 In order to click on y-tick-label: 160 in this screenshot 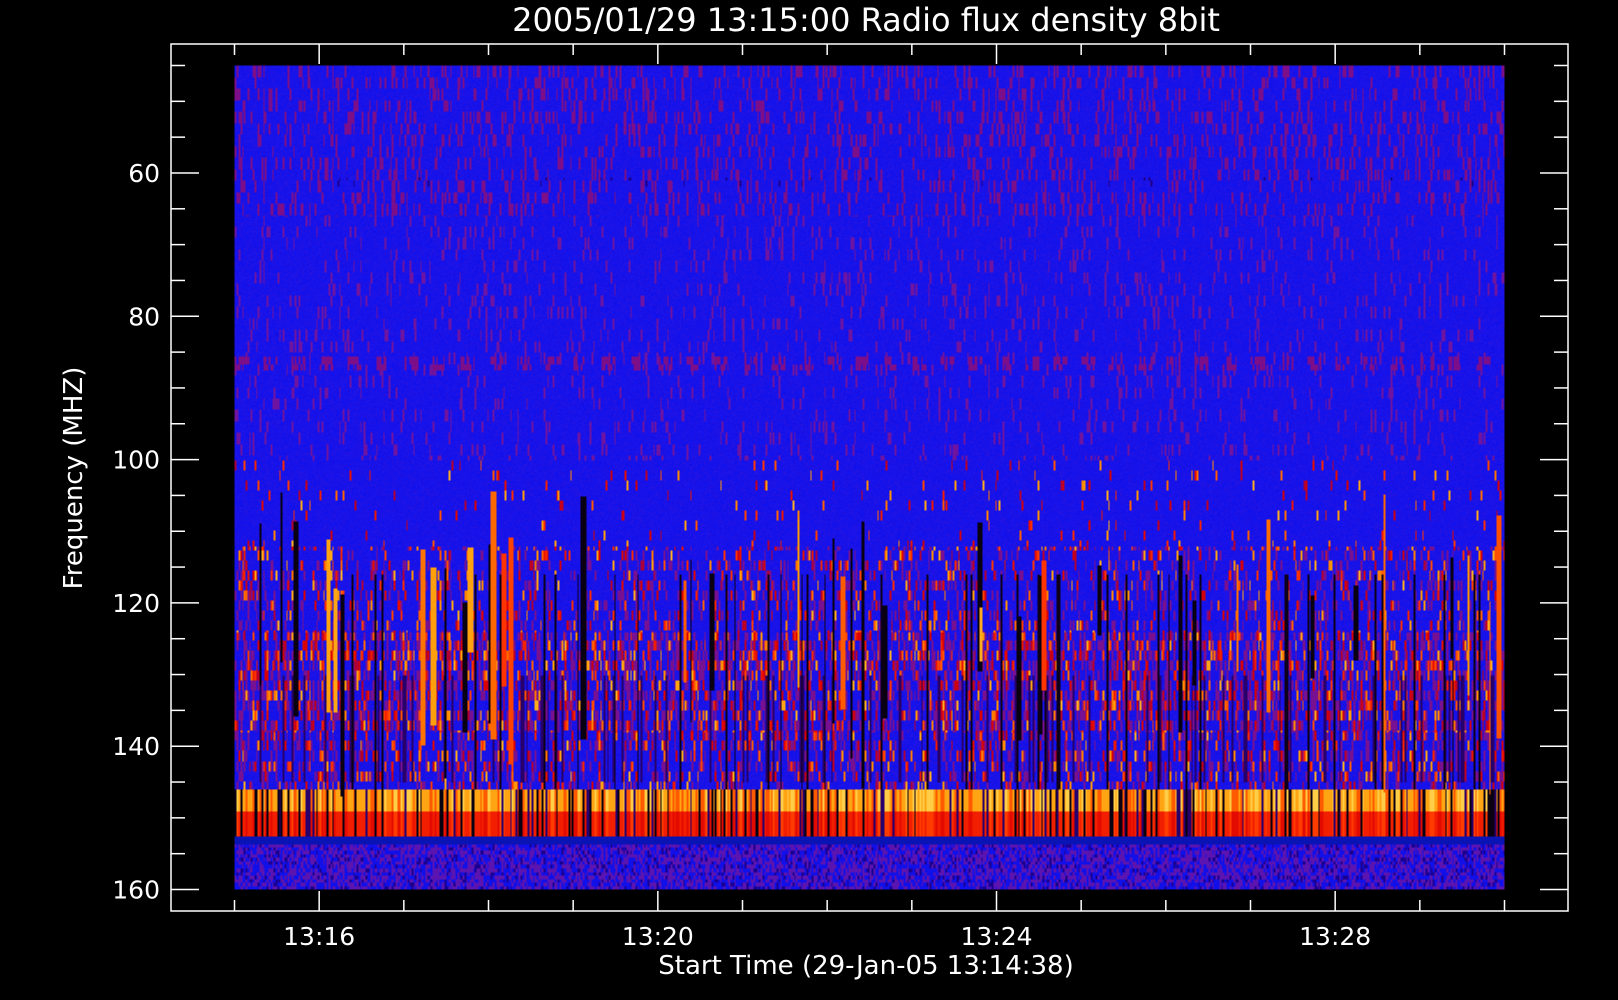, I will do `click(136, 890)`.